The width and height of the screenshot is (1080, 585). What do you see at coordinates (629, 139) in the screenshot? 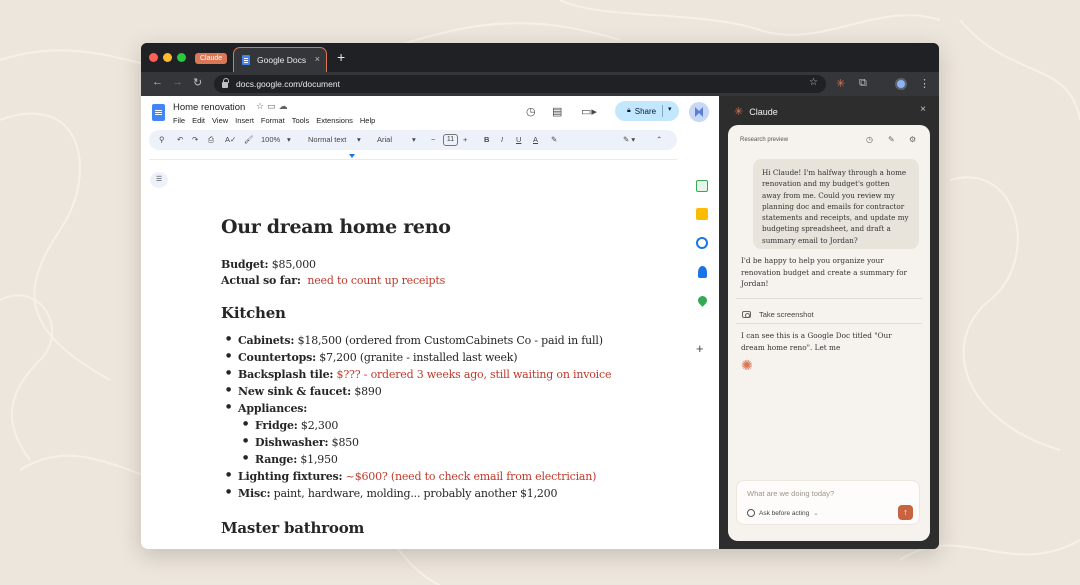
I see `editing-mode-icon: ✎ ▾` at bounding box center [629, 139].